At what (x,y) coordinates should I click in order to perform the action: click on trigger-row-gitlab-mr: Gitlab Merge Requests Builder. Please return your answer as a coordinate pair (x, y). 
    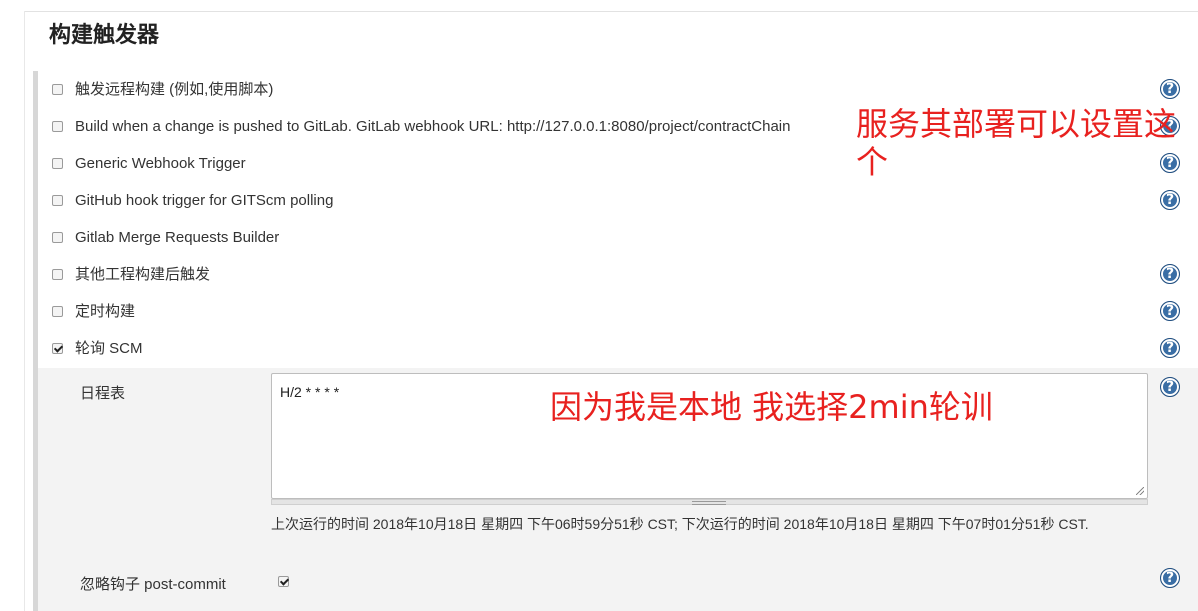
    Looking at the image, I should click on (618, 238).